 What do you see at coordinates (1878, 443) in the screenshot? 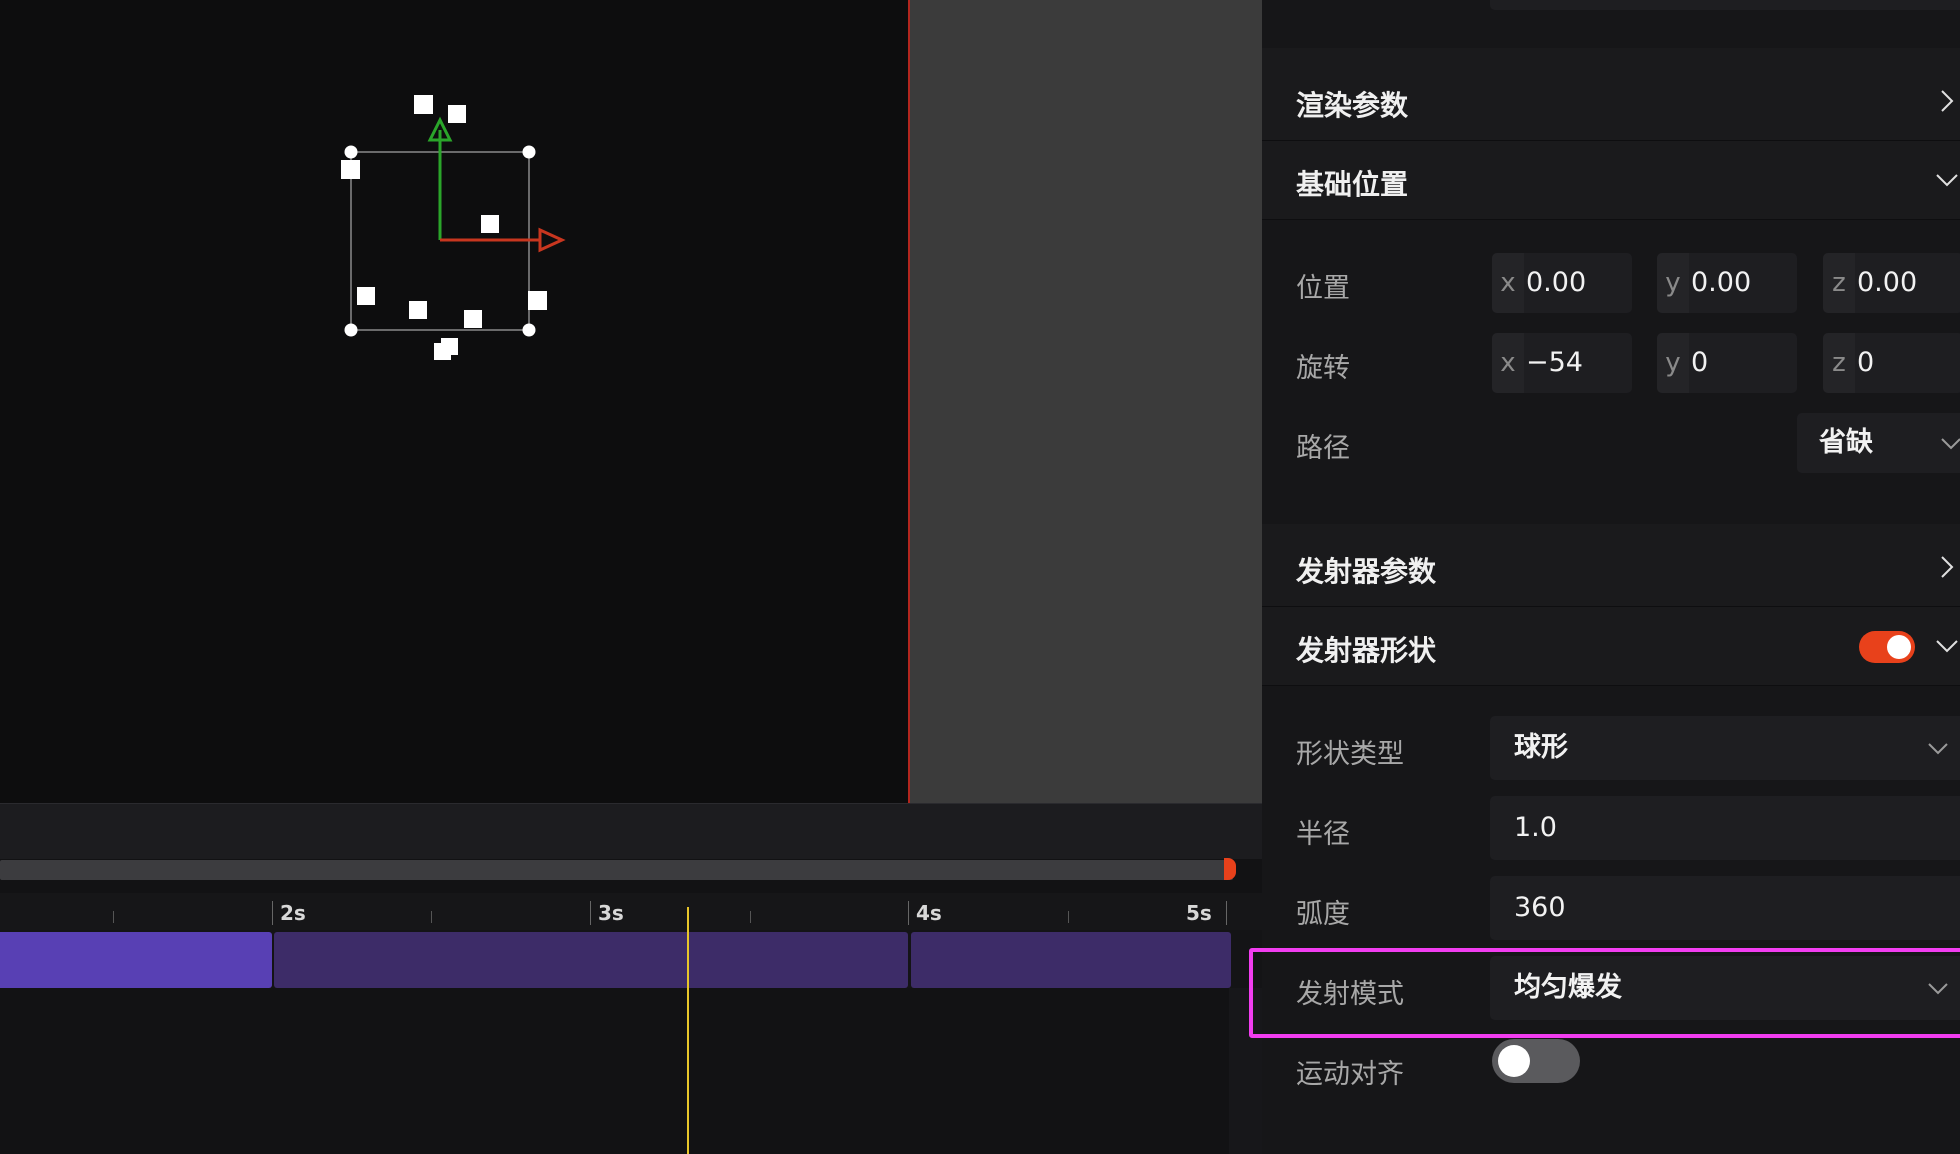
I see `path-select: 省缺` at bounding box center [1878, 443].